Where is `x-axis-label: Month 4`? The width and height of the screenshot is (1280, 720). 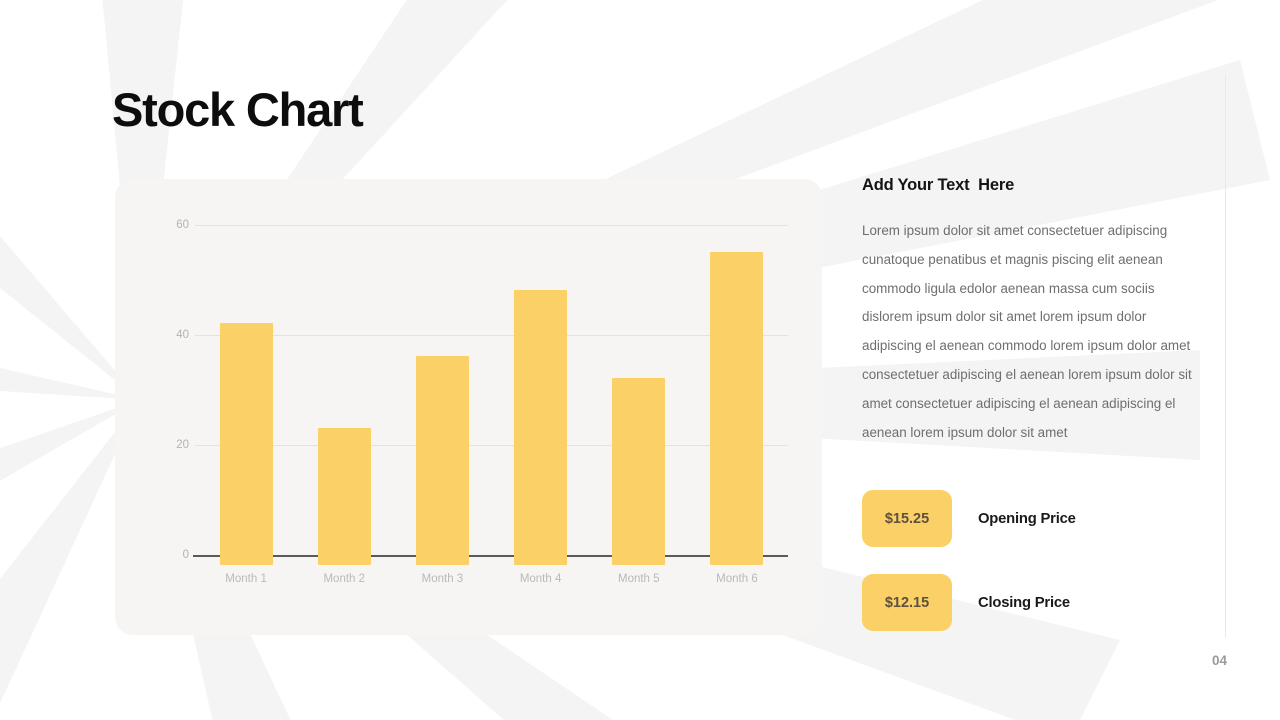 x-axis-label: Month 4 is located at coordinates (540, 579).